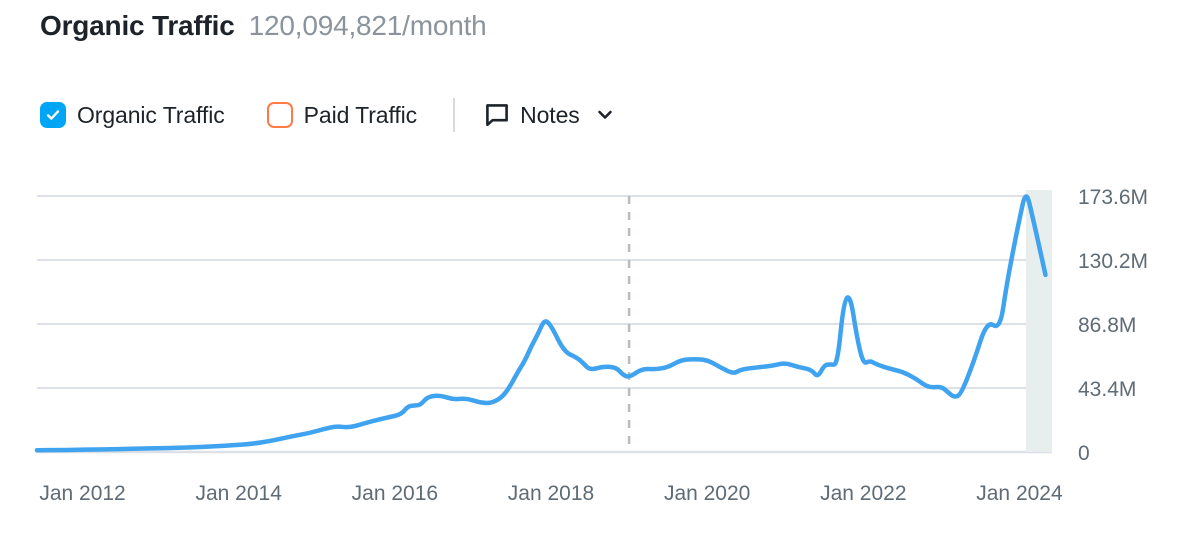 This screenshot has height=540, width=1186. What do you see at coordinates (137, 25) in the screenshot?
I see `page-title: Organic Traffic` at bounding box center [137, 25].